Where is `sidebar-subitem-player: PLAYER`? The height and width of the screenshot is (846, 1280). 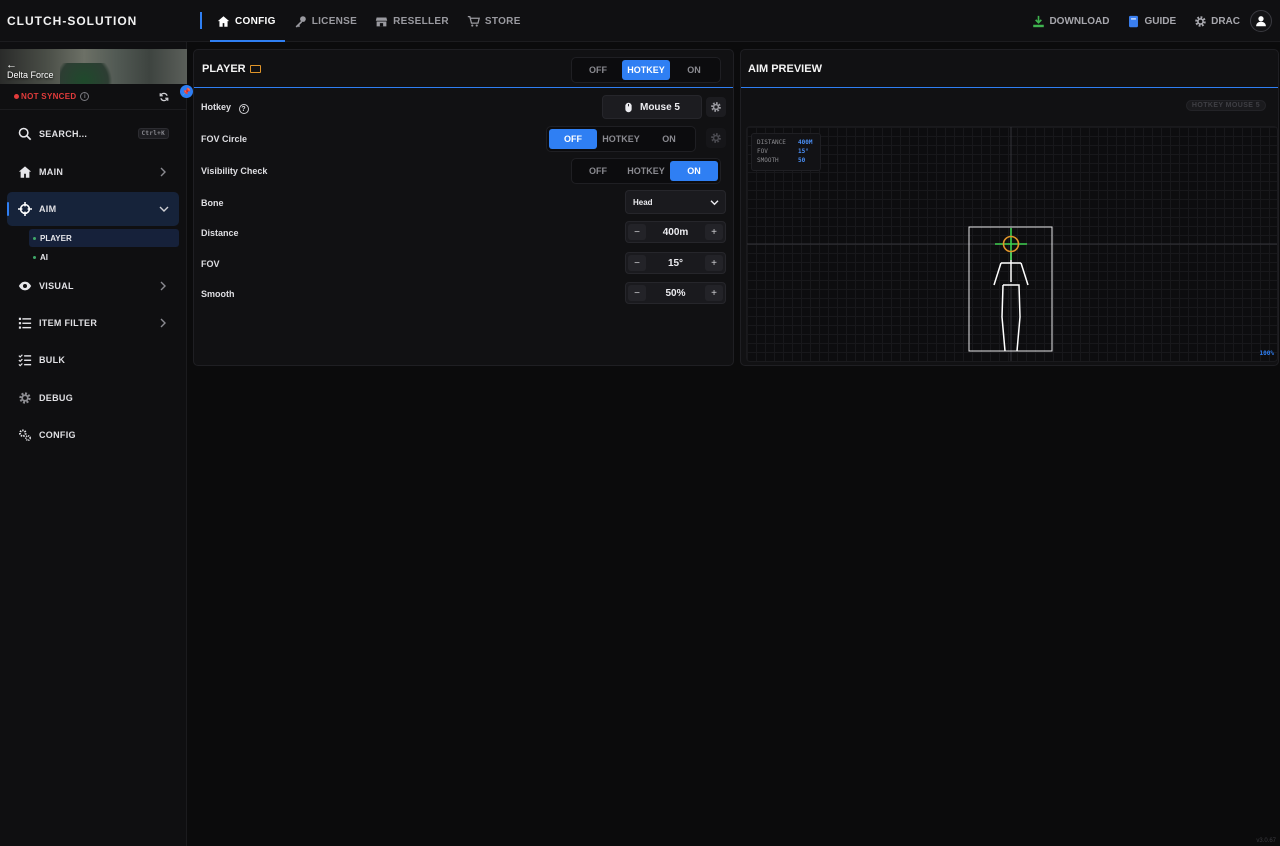 sidebar-subitem-player: PLAYER is located at coordinates (104, 238).